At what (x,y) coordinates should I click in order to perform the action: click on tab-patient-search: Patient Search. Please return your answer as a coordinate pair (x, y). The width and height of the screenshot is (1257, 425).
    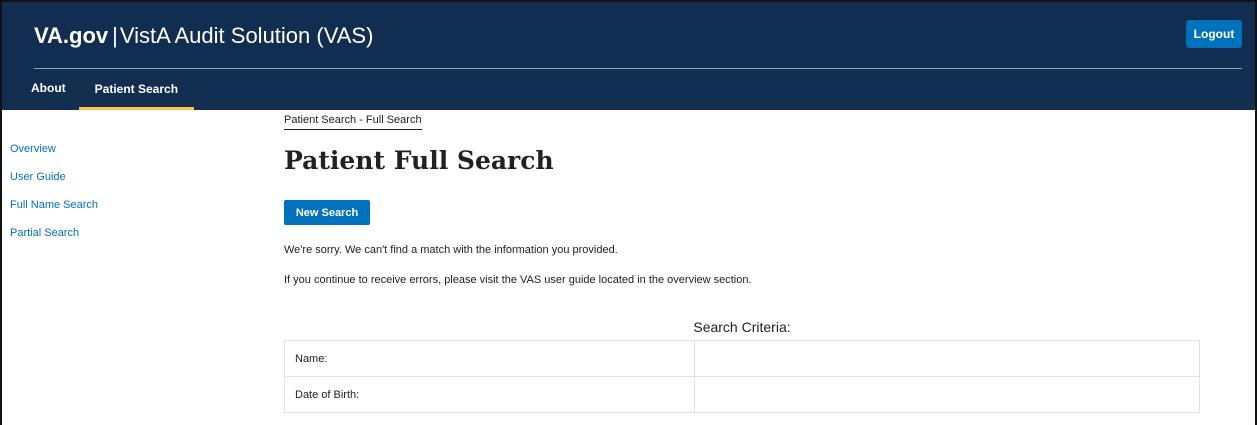
    Looking at the image, I should click on (136, 90).